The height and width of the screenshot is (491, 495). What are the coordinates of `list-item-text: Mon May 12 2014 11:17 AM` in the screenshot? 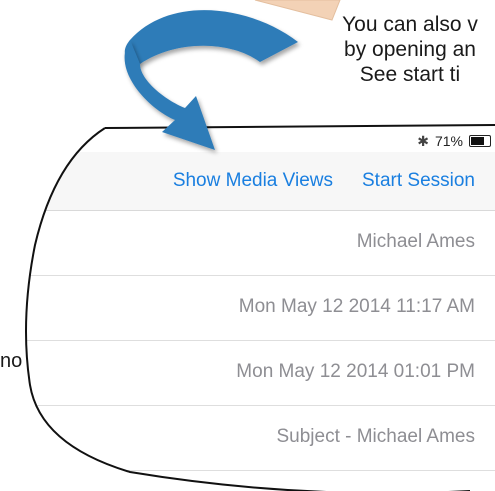 It's located at (356, 306).